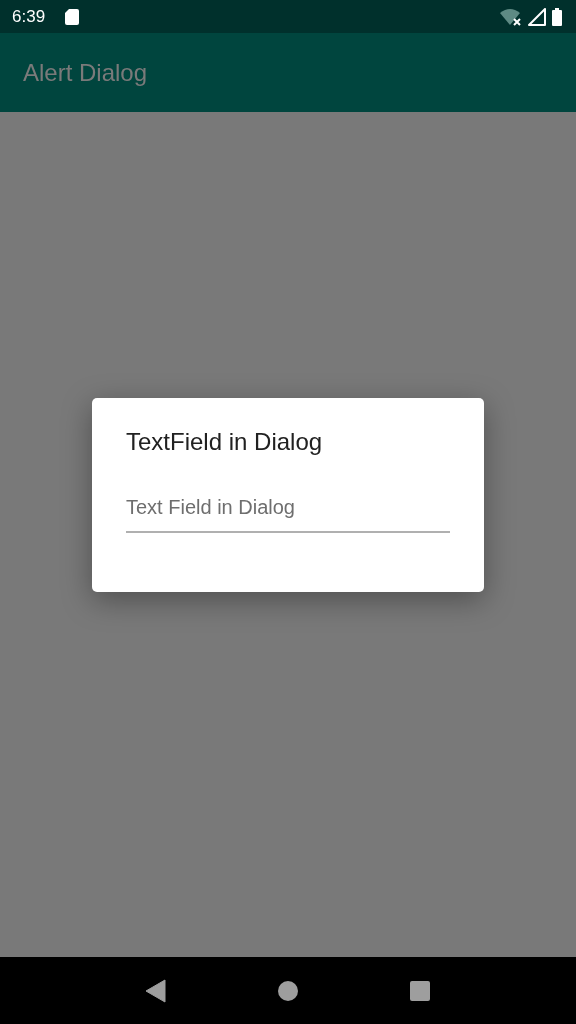  Describe the element at coordinates (537, 16) in the screenshot. I see `signal-icon` at that location.